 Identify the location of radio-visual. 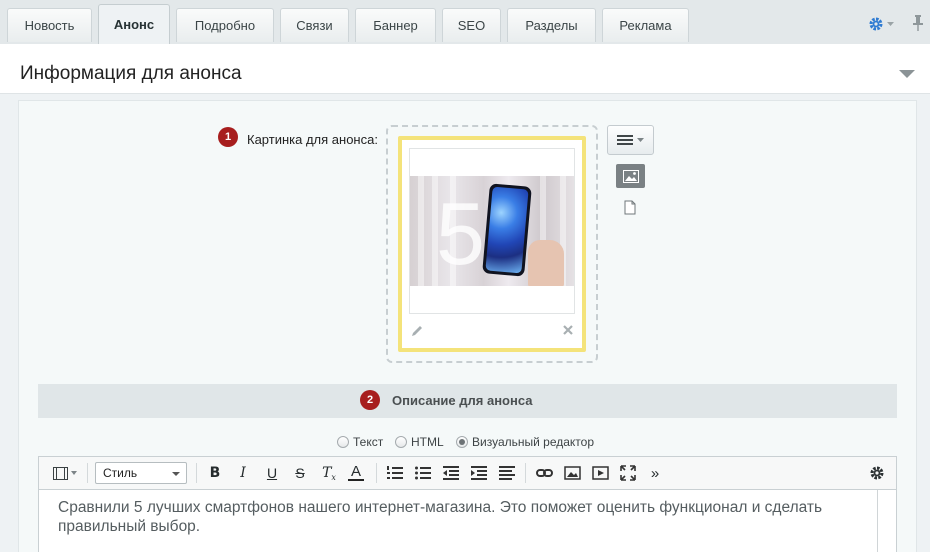
(462, 442).